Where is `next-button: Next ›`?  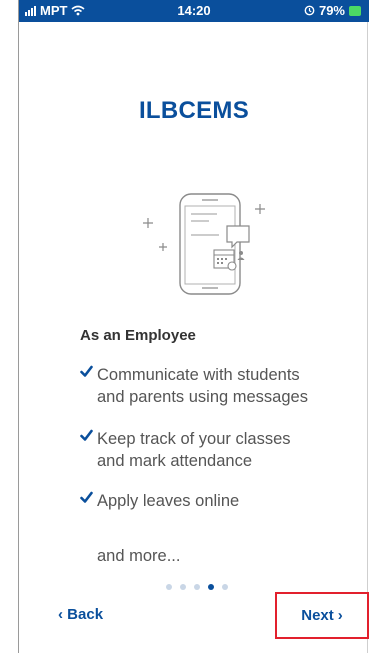 next-button: Next › is located at coordinates (322, 615).